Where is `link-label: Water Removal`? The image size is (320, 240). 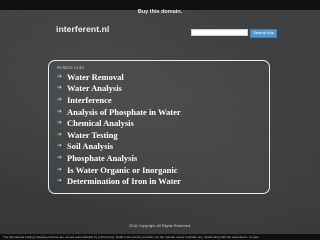 link-label: Water Removal is located at coordinates (95, 77).